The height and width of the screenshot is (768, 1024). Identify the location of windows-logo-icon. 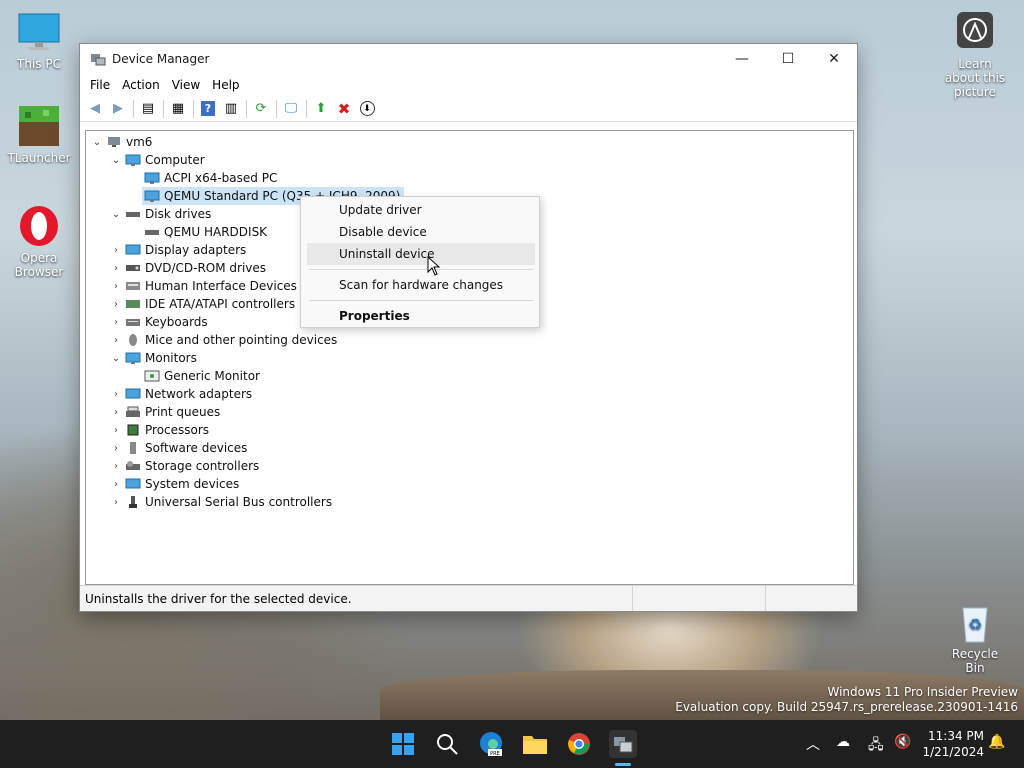
(403, 744).